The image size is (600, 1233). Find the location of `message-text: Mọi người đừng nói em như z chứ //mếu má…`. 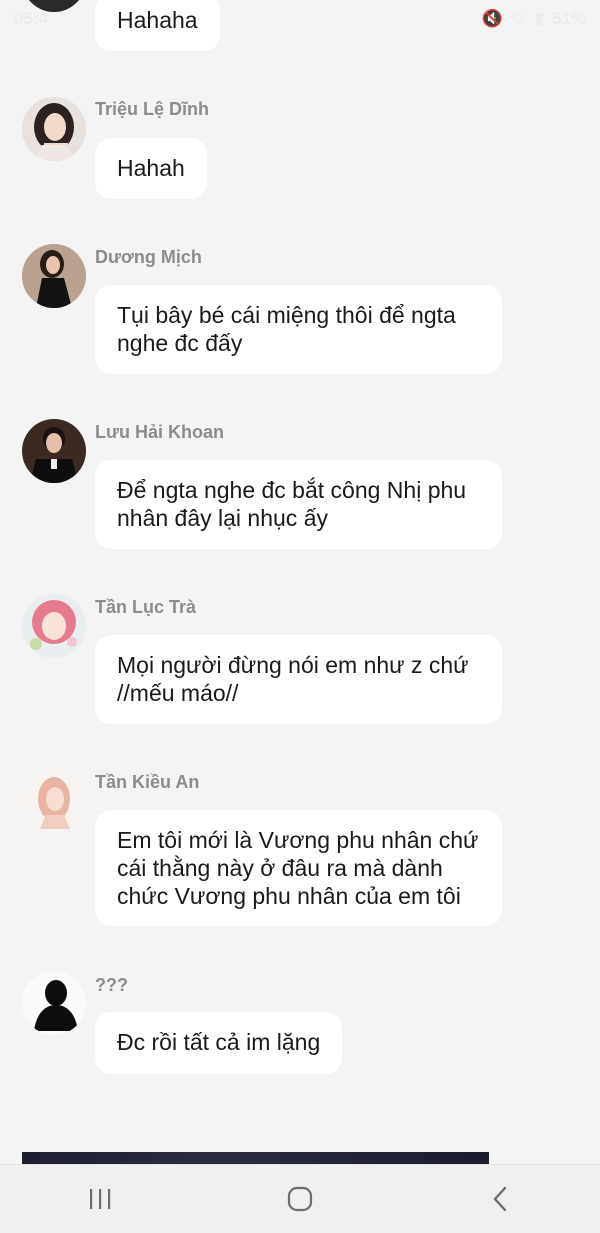

message-text: Mọi người đừng nói em như z chứ //mếu má… is located at coordinates (293, 679).